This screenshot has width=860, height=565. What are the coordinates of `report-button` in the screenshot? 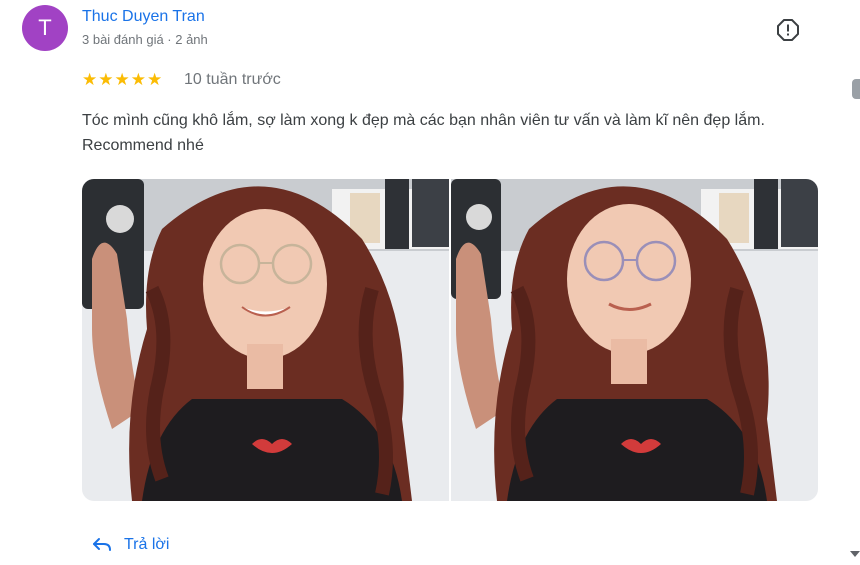 It's located at (788, 30).